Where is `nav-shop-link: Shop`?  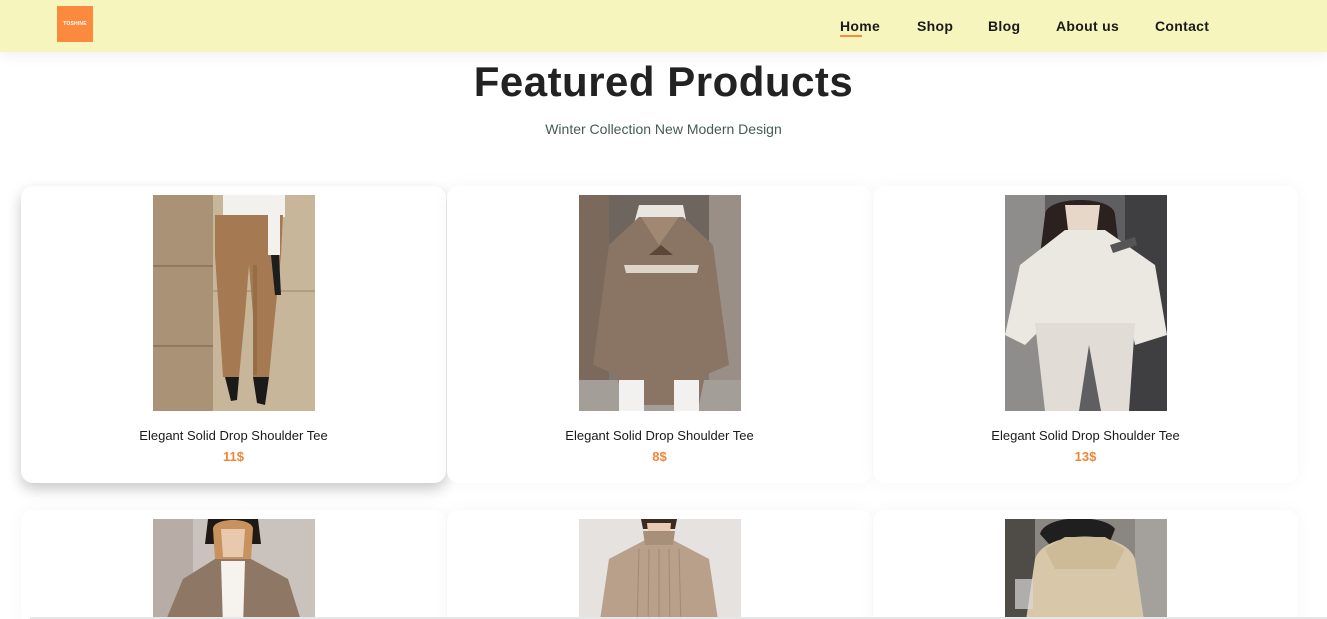 nav-shop-link: Shop is located at coordinates (935, 26).